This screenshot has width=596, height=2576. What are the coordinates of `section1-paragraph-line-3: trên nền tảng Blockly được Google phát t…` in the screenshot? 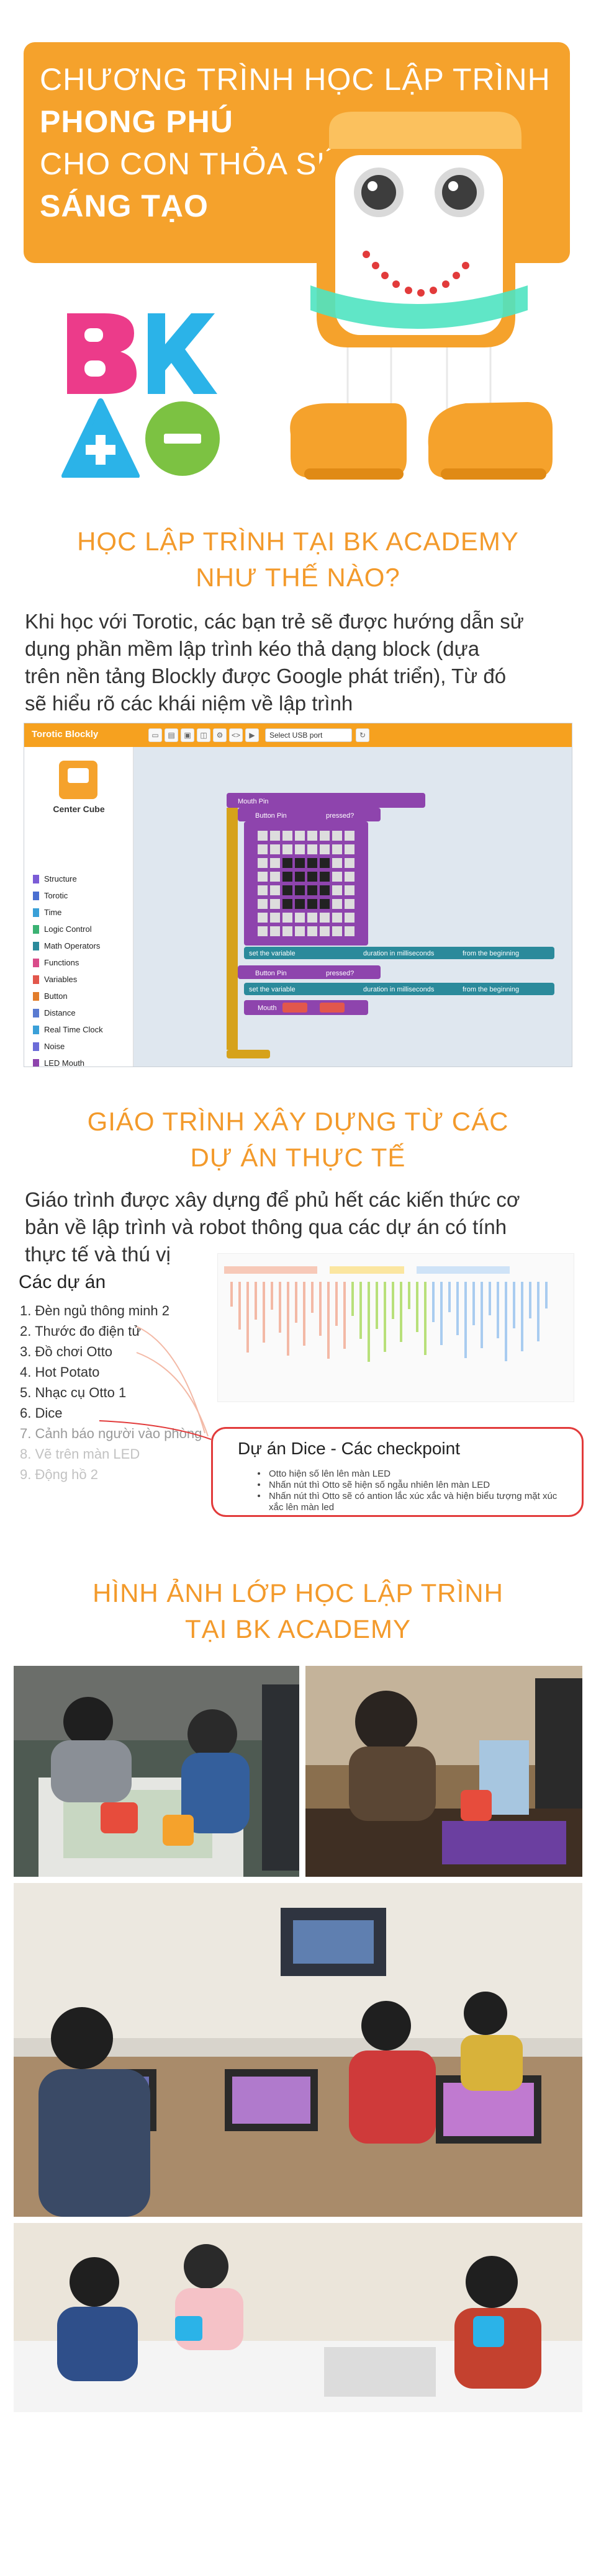 It's located at (266, 675).